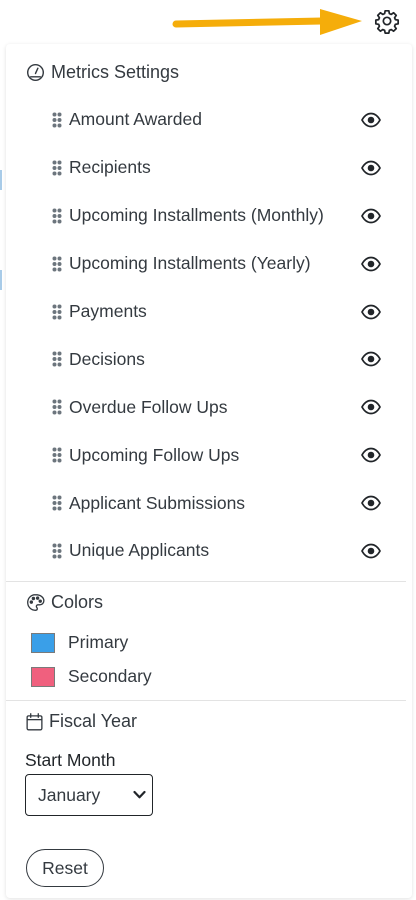 Image resolution: width=416 pixels, height=900 pixels. Describe the element at coordinates (209, 168) in the screenshot. I see `metric-item-recipients: Recipients` at that location.